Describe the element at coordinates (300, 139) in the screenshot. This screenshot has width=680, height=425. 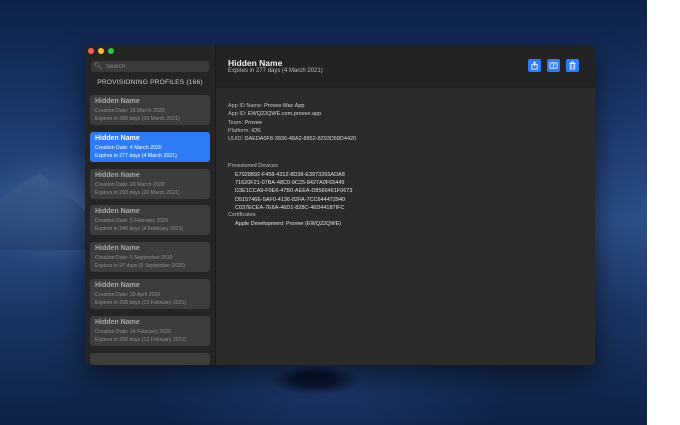
I see `uuid-value: DAEDA0F8-3836-48A2-8862-8293D58D4420` at that location.